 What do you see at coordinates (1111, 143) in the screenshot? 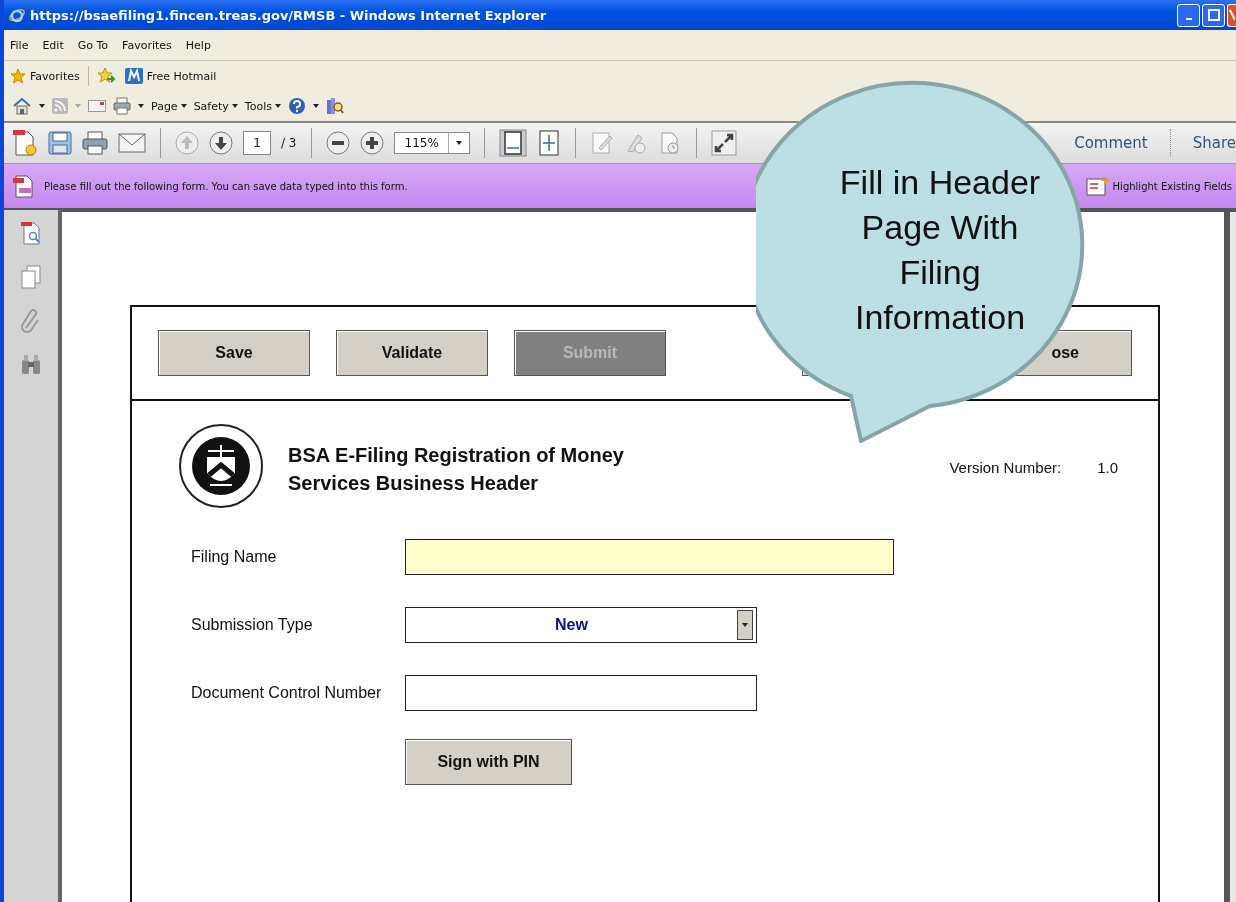
I see `comment-tab: Comment` at bounding box center [1111, 143].